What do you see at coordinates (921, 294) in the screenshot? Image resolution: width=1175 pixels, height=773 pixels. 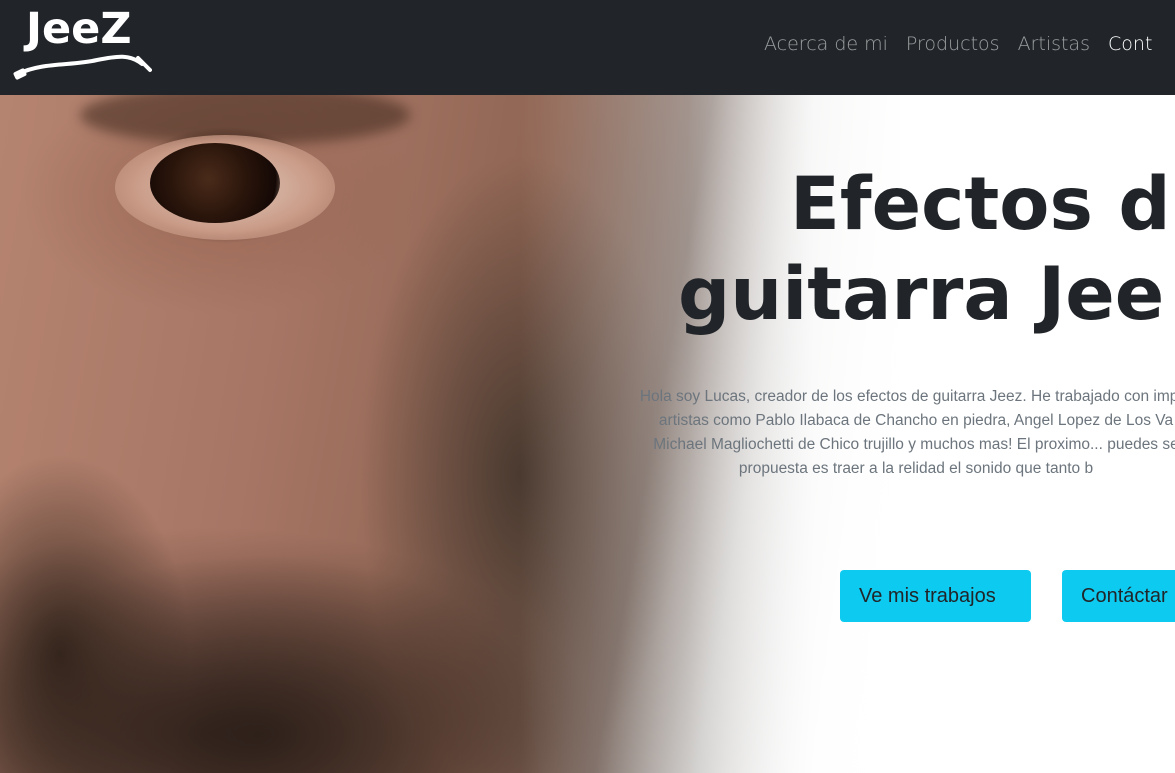 I see `hero-title-line2: guitarra Jee` at bounding box center [921, 294].